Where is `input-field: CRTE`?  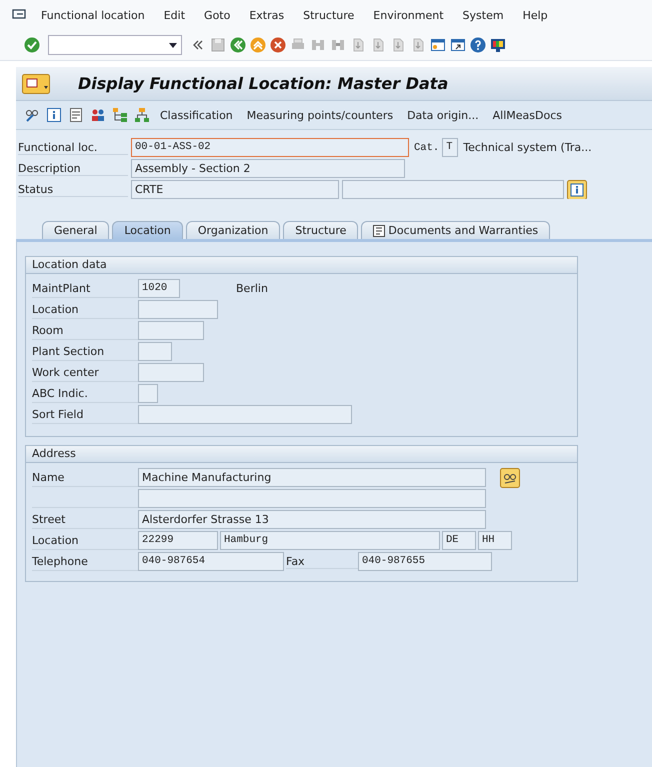
input-field: CRTE is located at coordinates (235, 189).